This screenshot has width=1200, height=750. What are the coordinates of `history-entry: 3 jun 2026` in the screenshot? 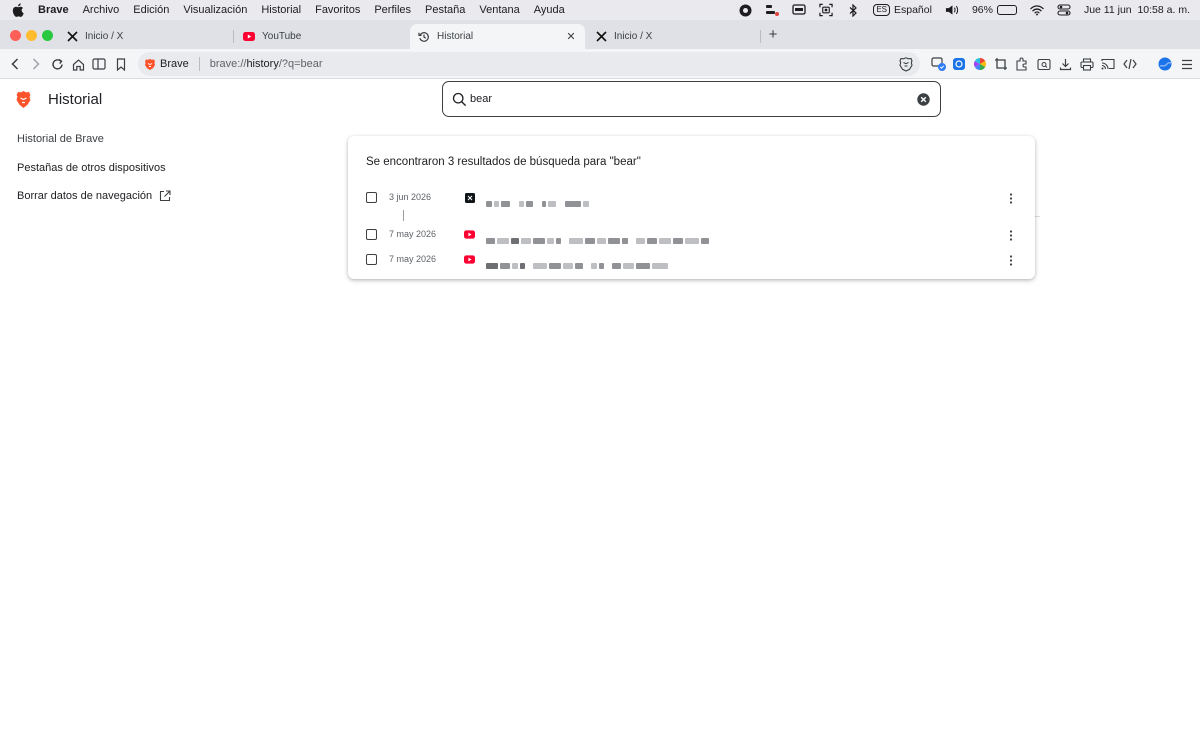 It's located at (691, 198).